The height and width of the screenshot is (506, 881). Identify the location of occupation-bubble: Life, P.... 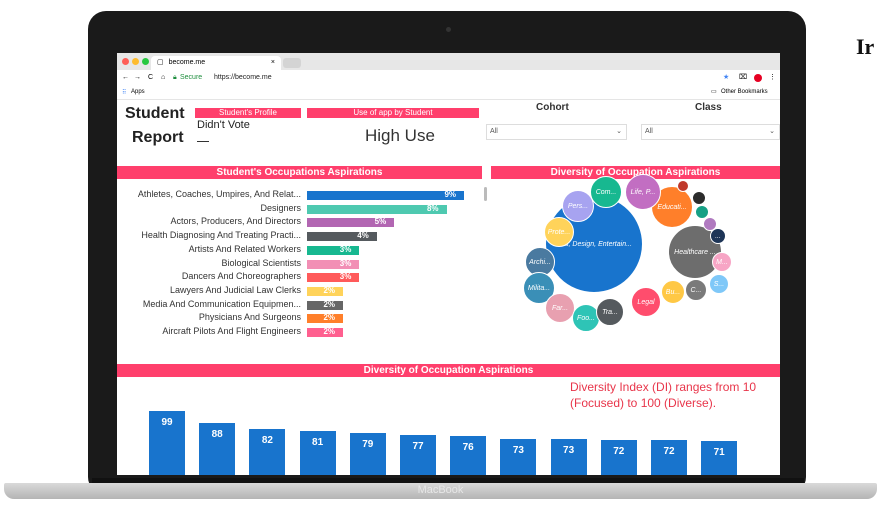
(643, 192).